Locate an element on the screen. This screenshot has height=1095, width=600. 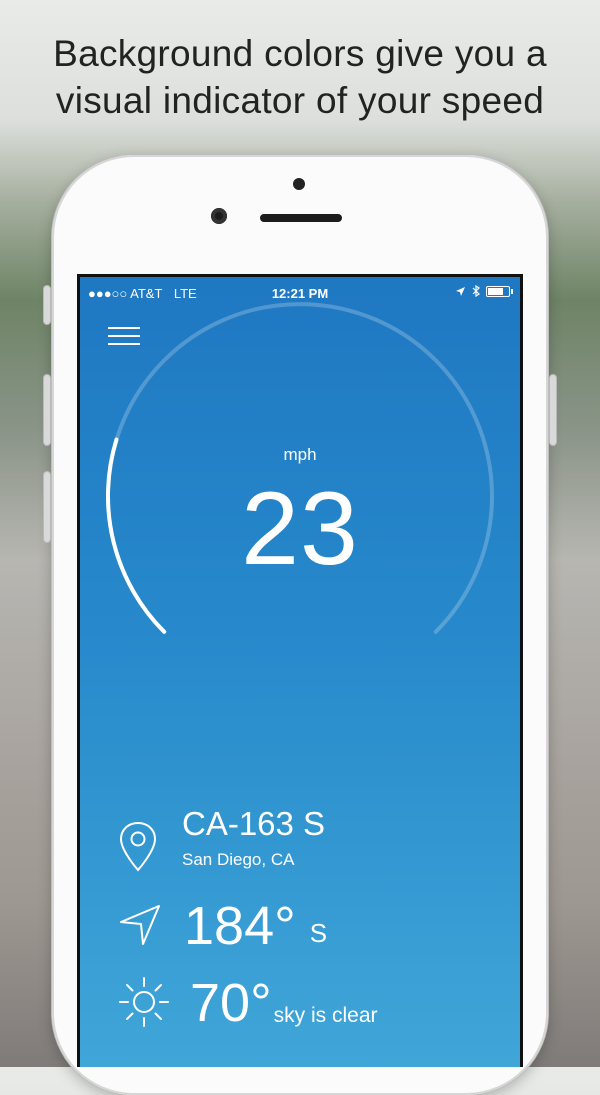
road-name: CA-163 S is located at coordinates (254, 823).